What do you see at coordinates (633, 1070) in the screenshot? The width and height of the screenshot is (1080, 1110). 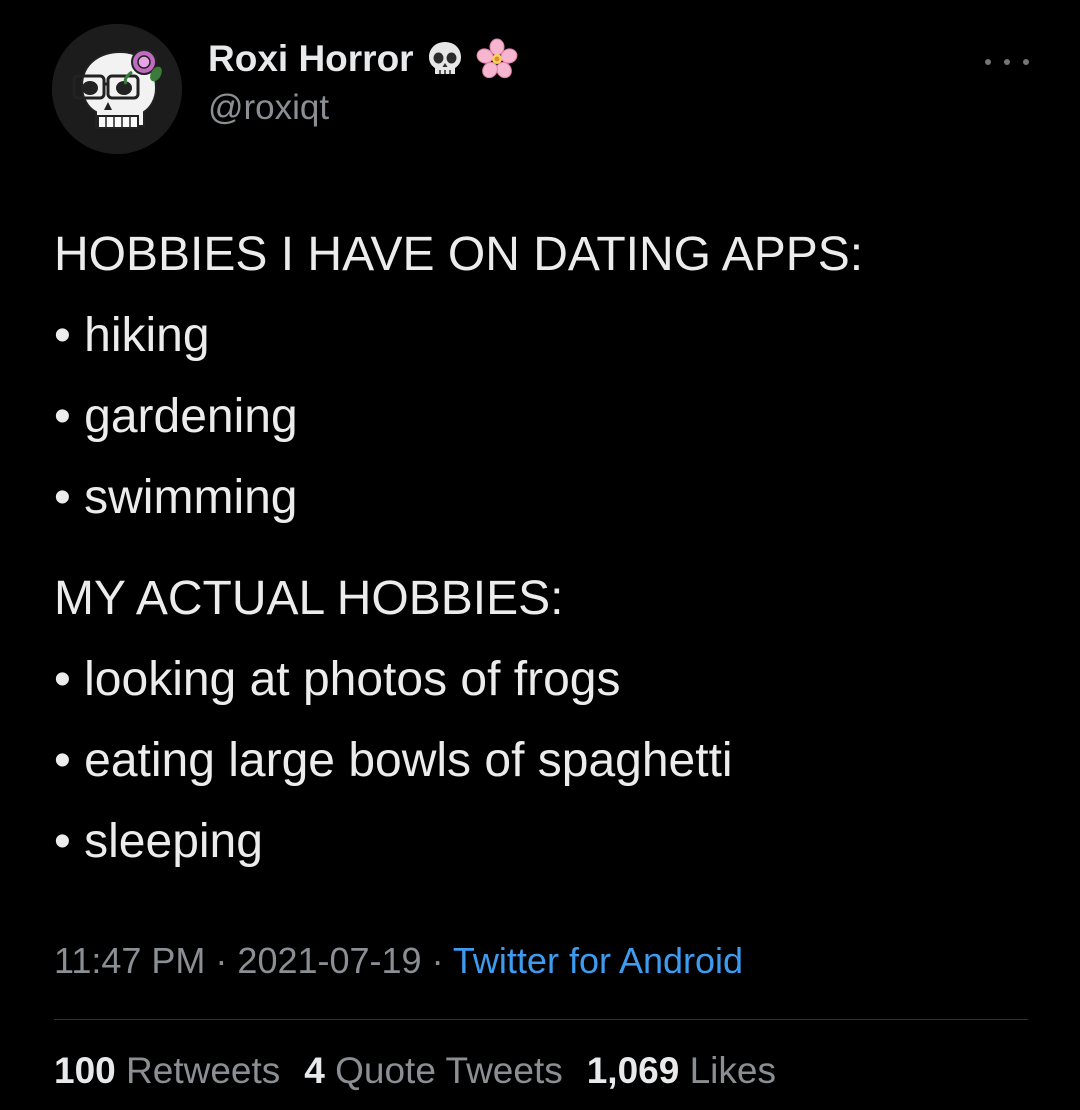 I see `likes-count: 1,069` at bounding box center [633, 1070].